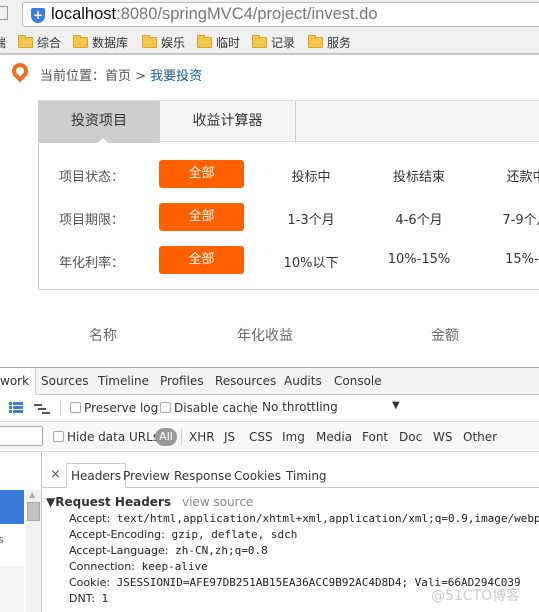 This screenshot has height=612, width=539. Describe the element at coordinates (101, 598) in the screenshot. I see `header-value: 1` at that location.